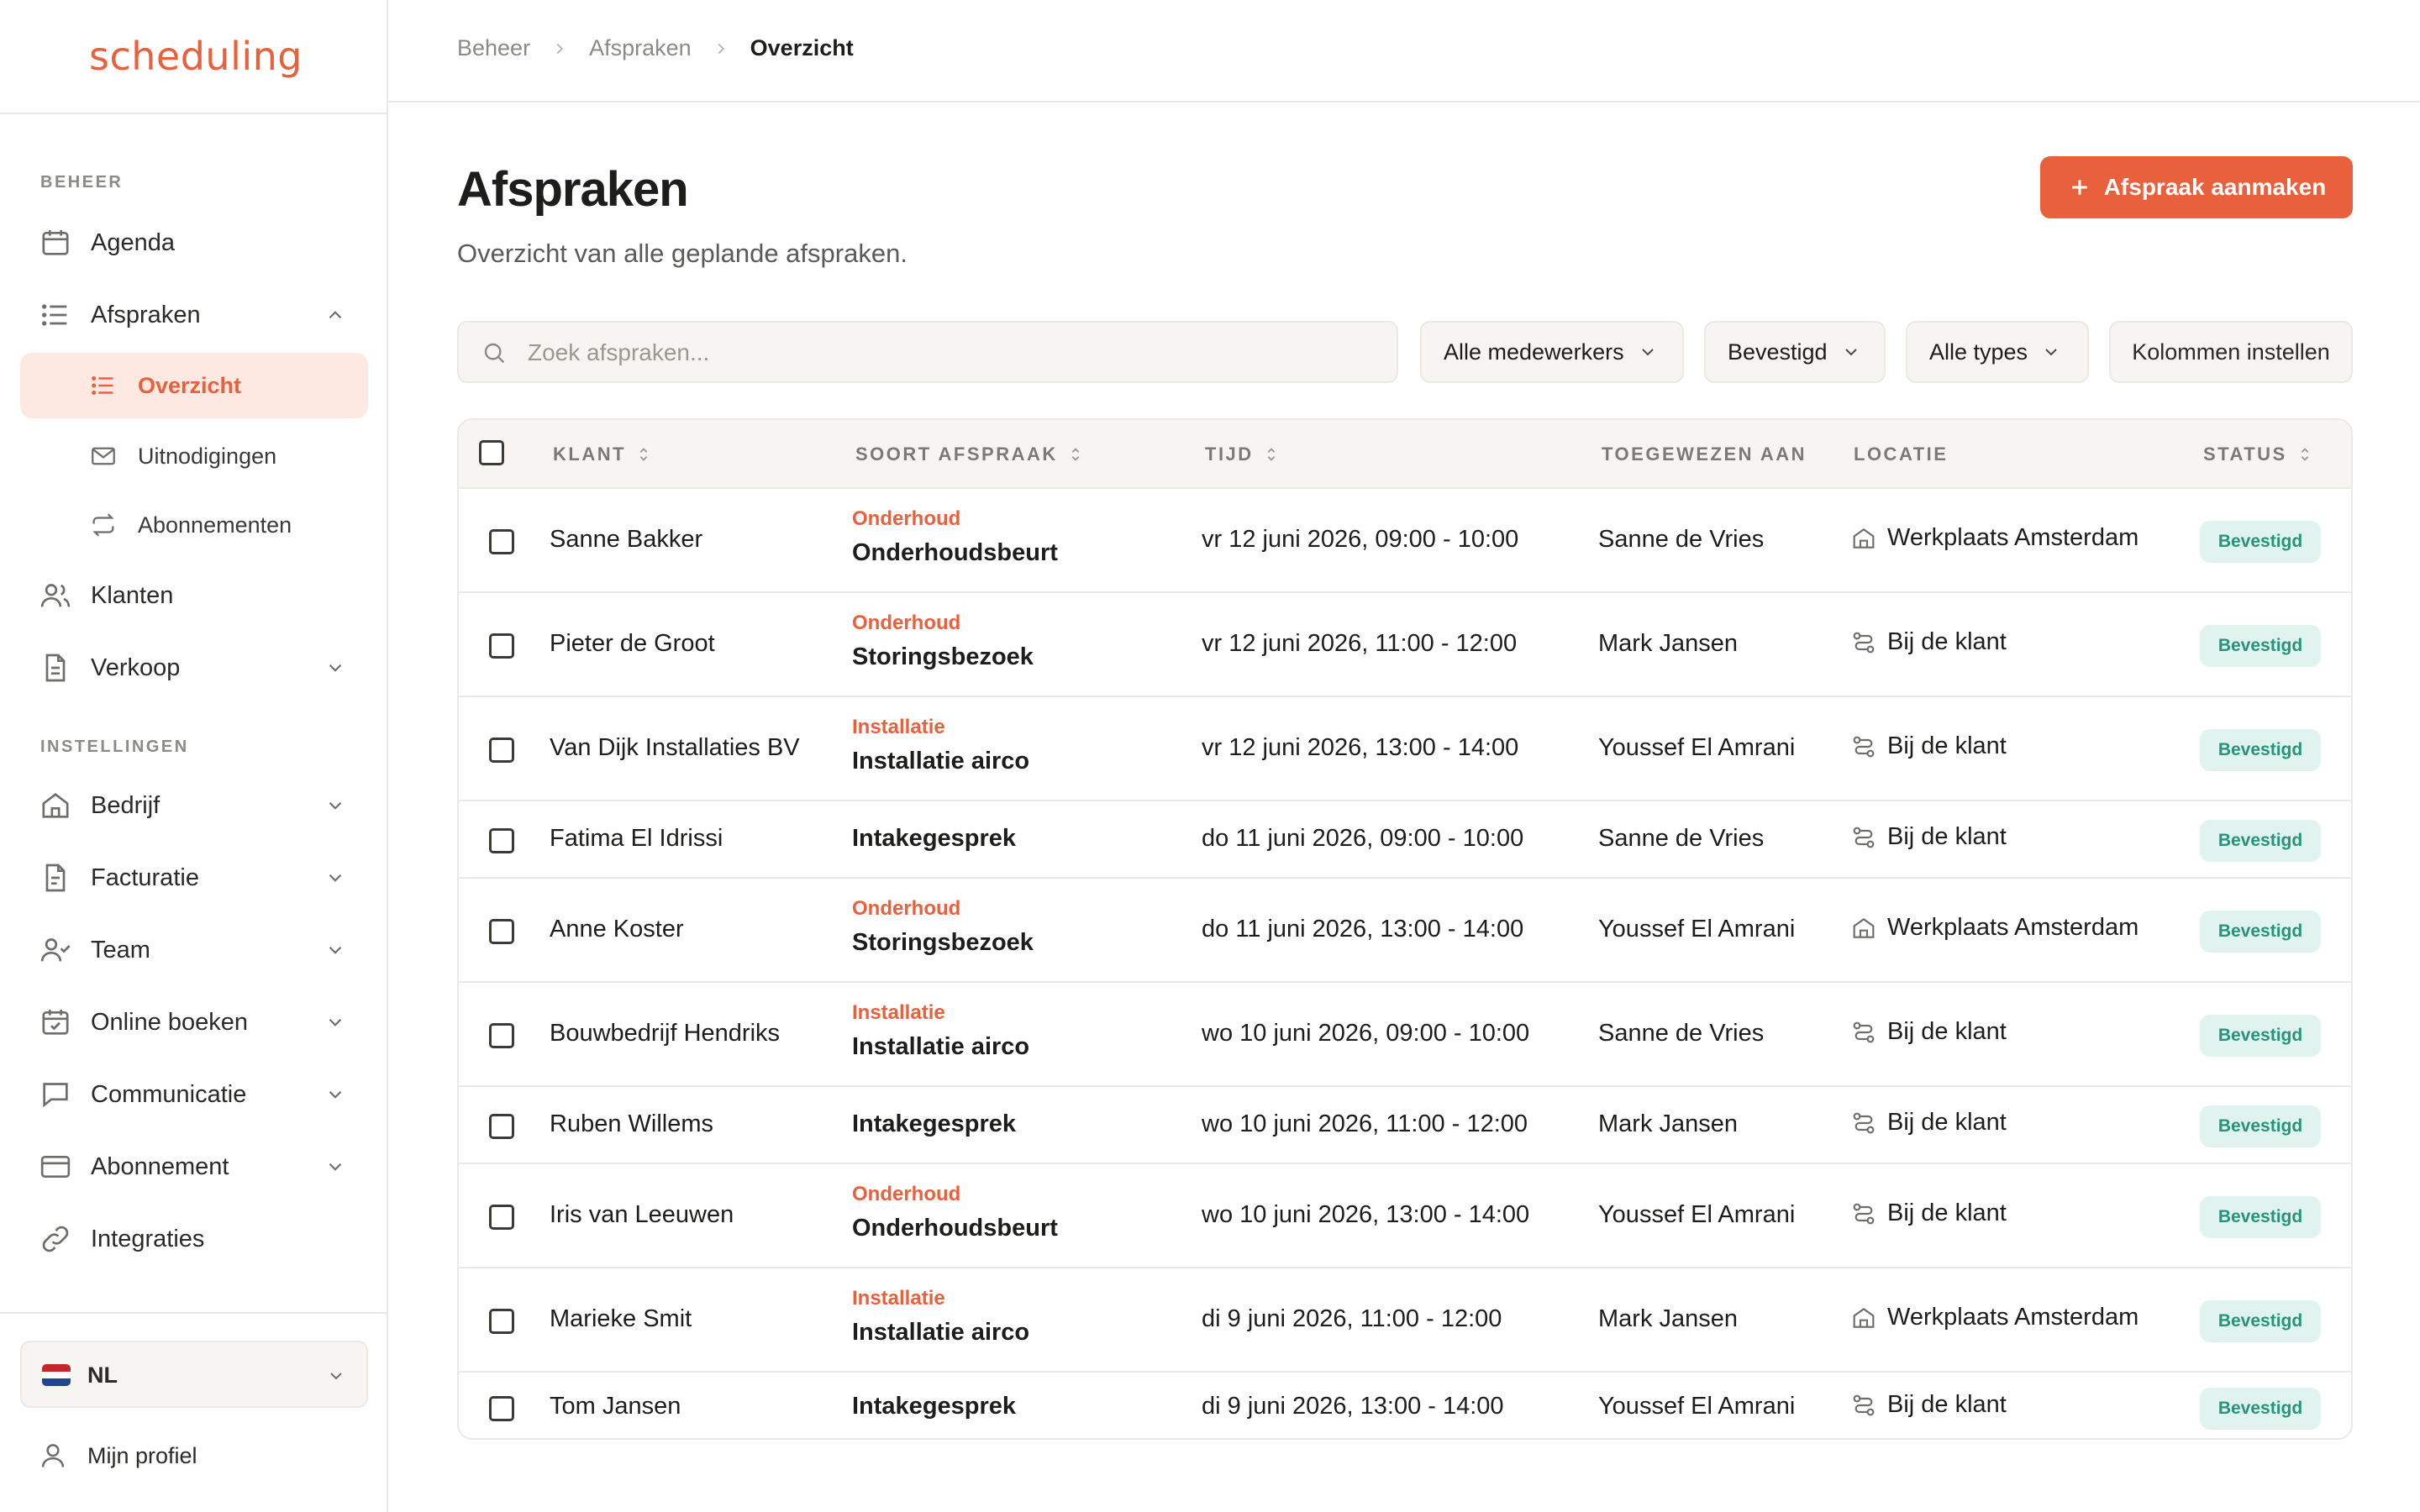  Describe the element at coordinates (1271, 454) in the screenshot. I see `sort-icon` at that location.